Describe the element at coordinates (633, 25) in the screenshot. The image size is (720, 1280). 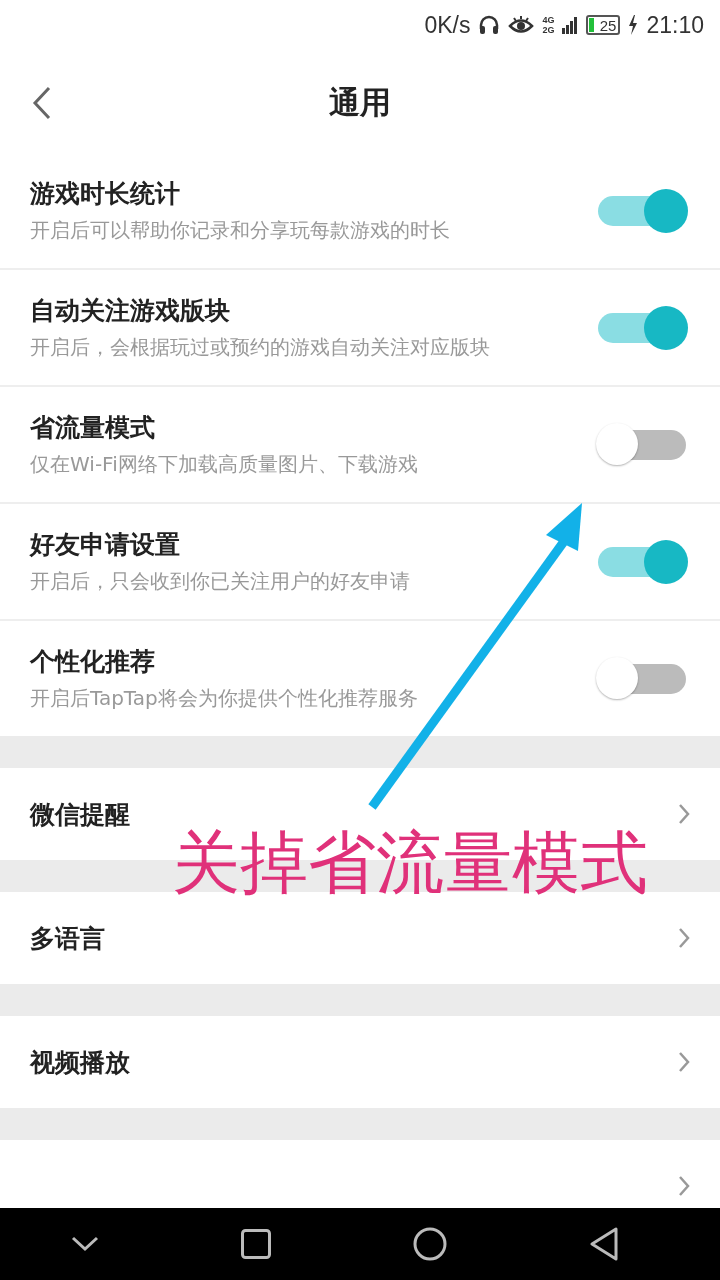
I see `charging-icon` at that location.